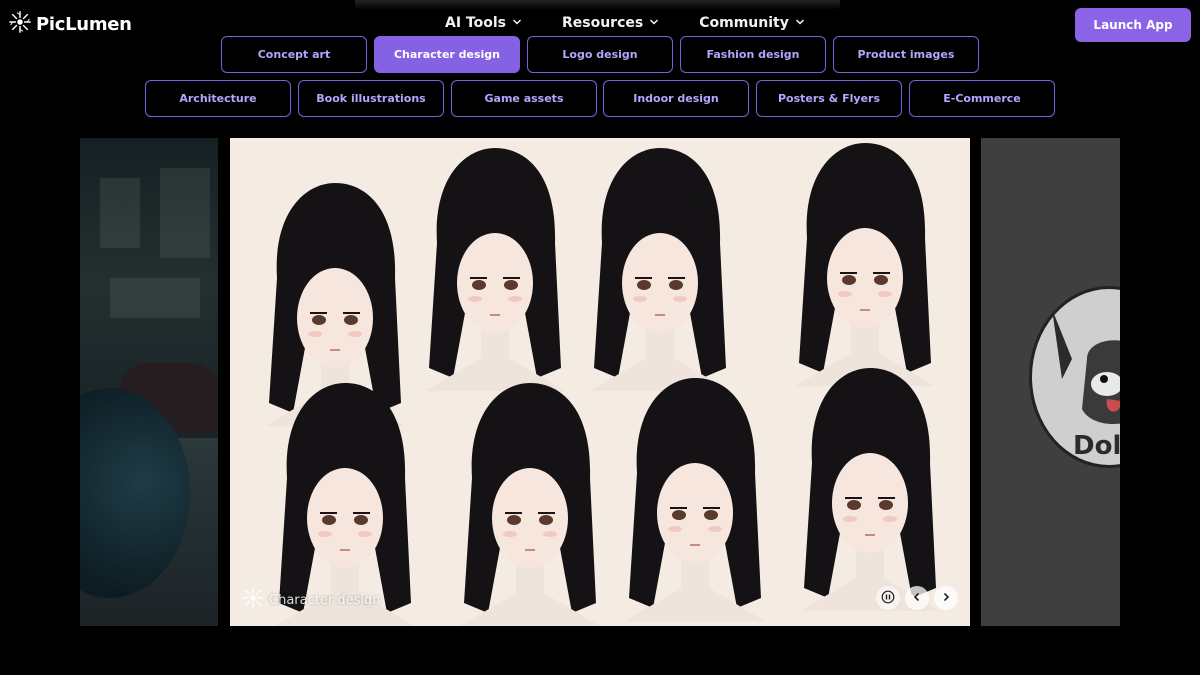  Describe the element at coordinates (744, 23) in the screenshot. I see `nav-item-label: Community` at that location.